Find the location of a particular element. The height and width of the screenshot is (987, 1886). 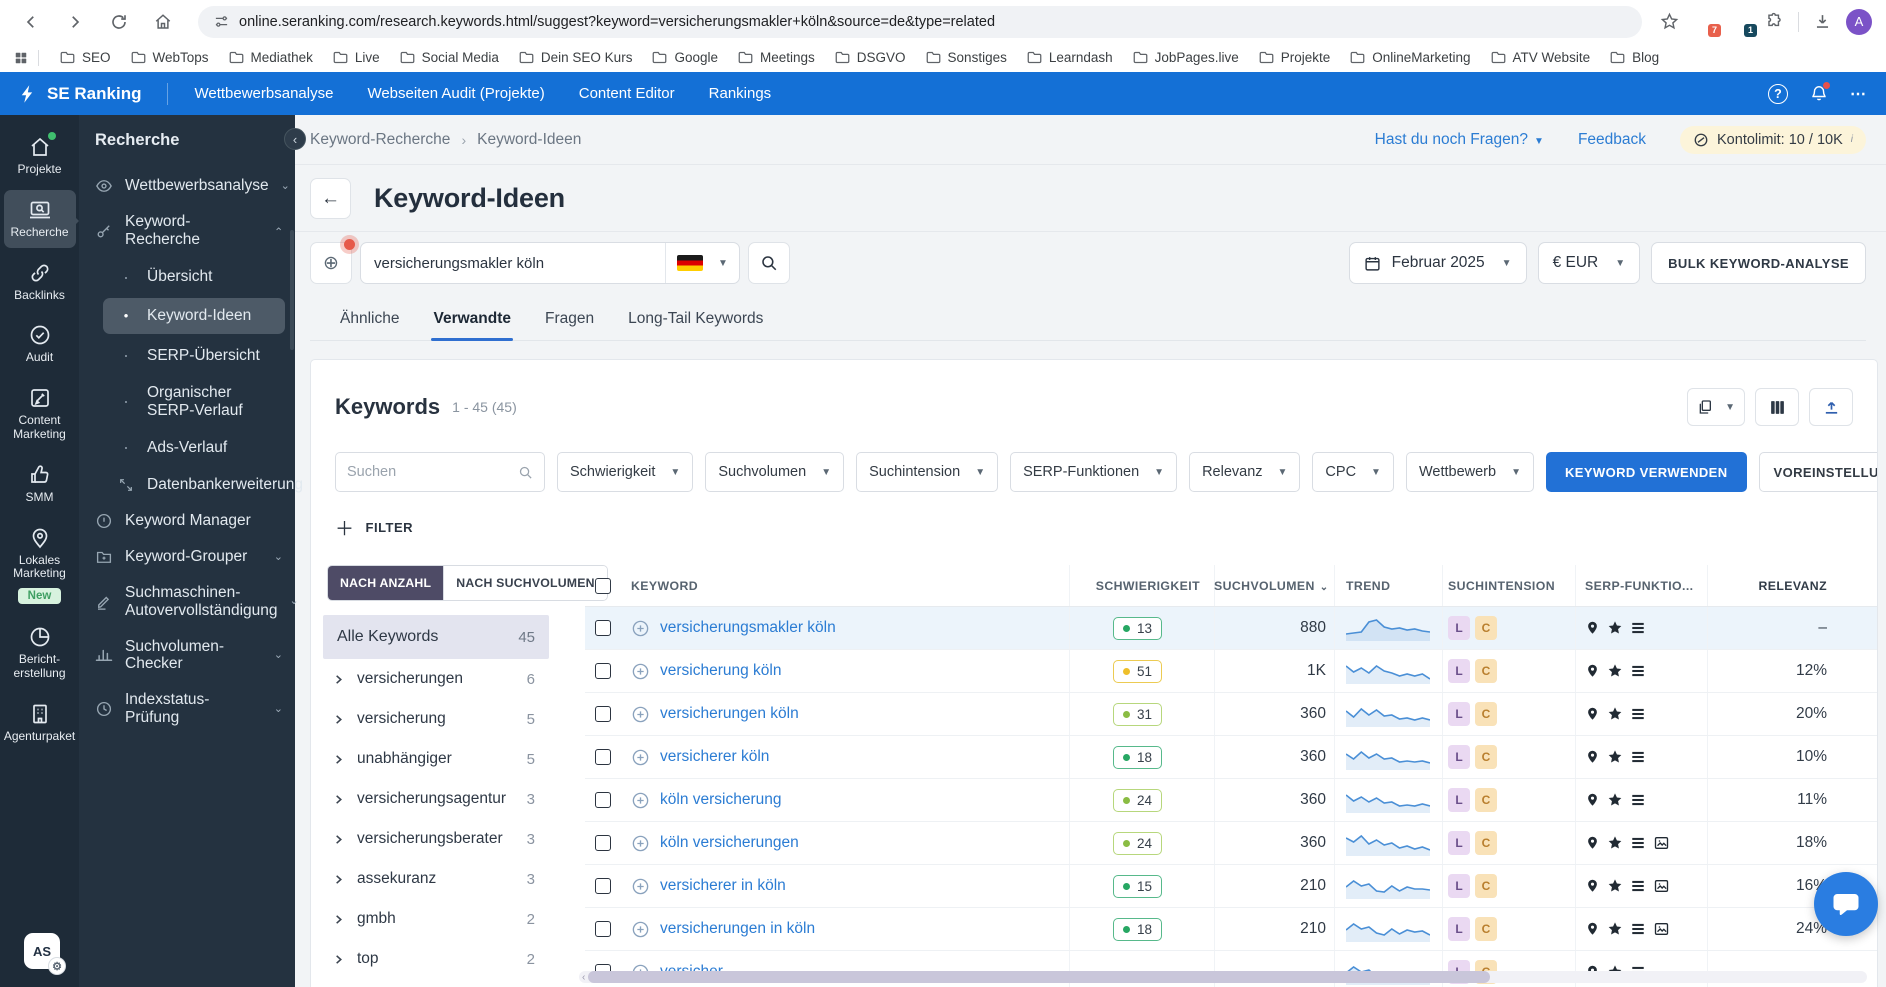

bulk-analysis-button: BULK KEYWORD-ANALYSE is located at coordinates (1758, 263).